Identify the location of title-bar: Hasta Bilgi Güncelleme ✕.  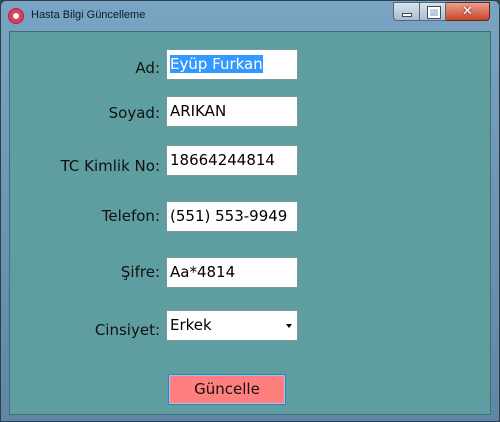
(250, 16).